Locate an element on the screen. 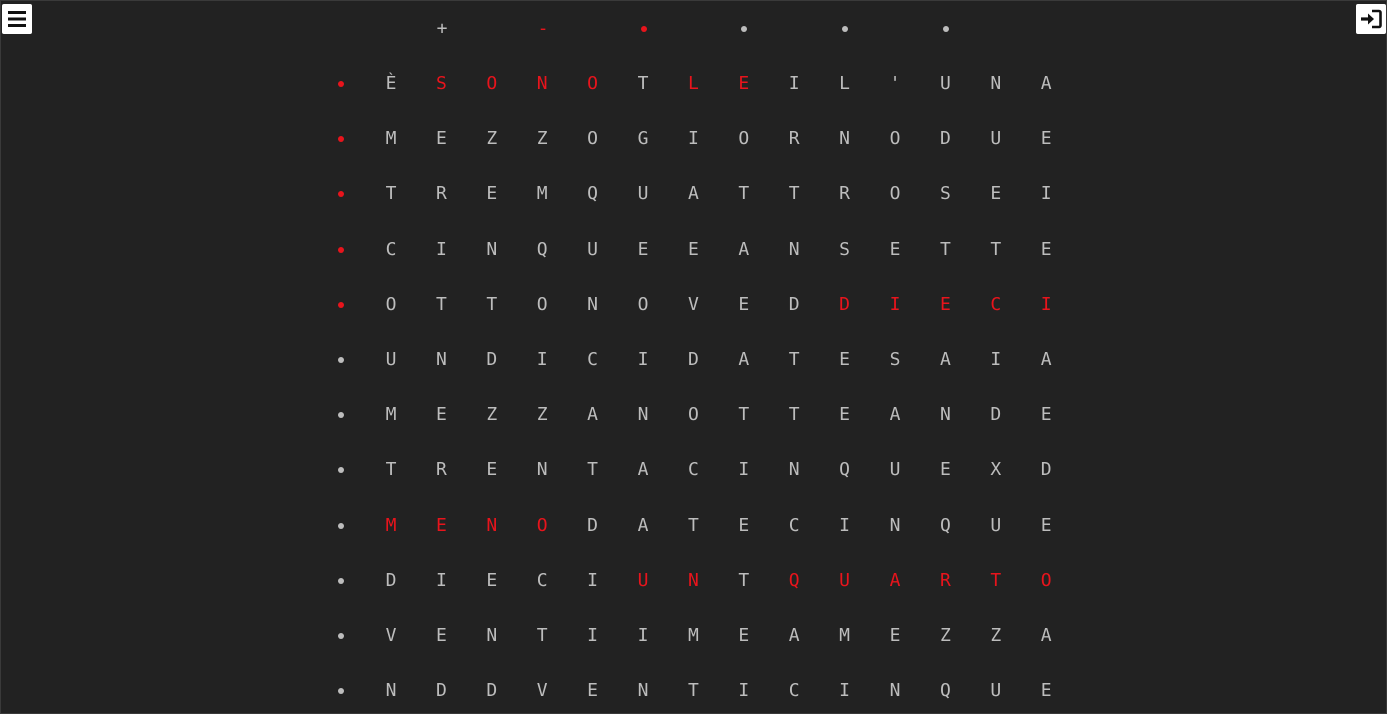 The width and height of the screenshot is (1387, 714). grid-row: NDDVENTICINQUE is located at coordinates (693, 691).